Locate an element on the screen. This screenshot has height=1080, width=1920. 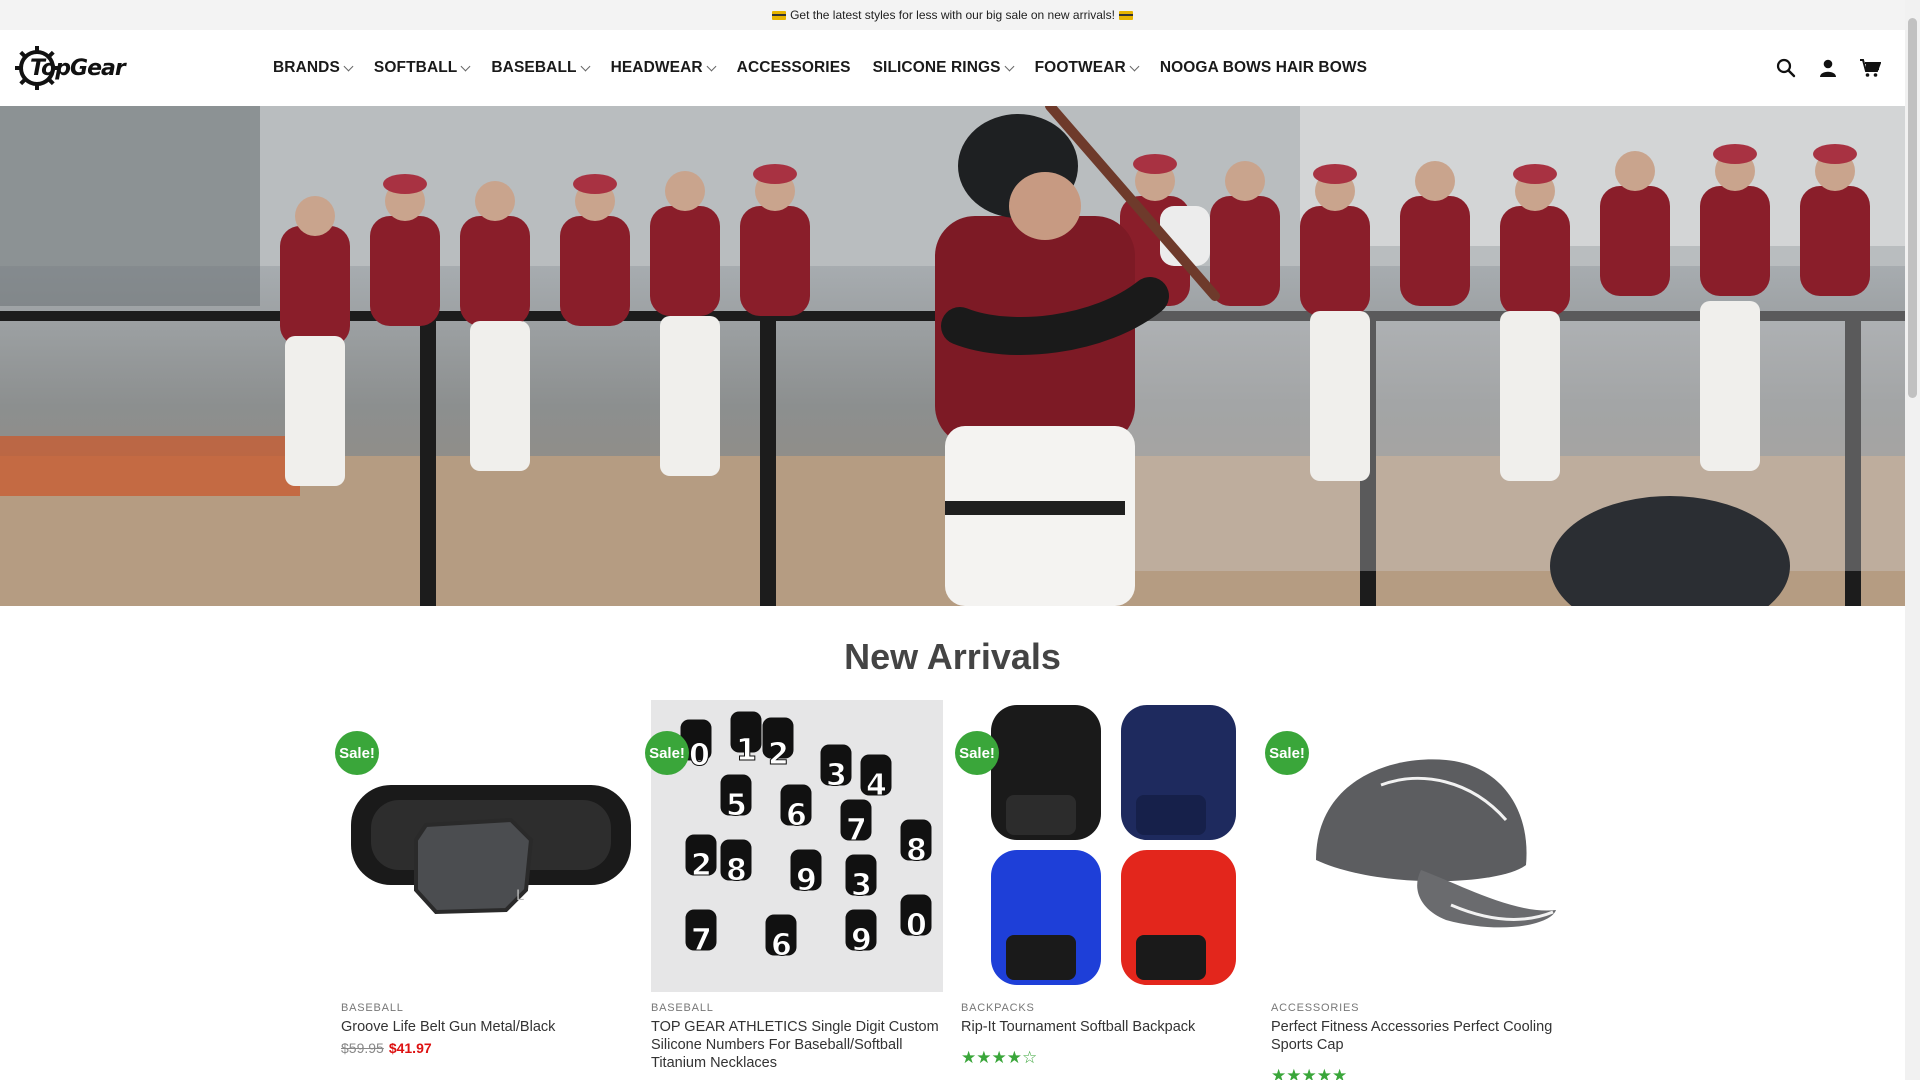
scrollbar-thumb is located at coordinates (1912, 208).